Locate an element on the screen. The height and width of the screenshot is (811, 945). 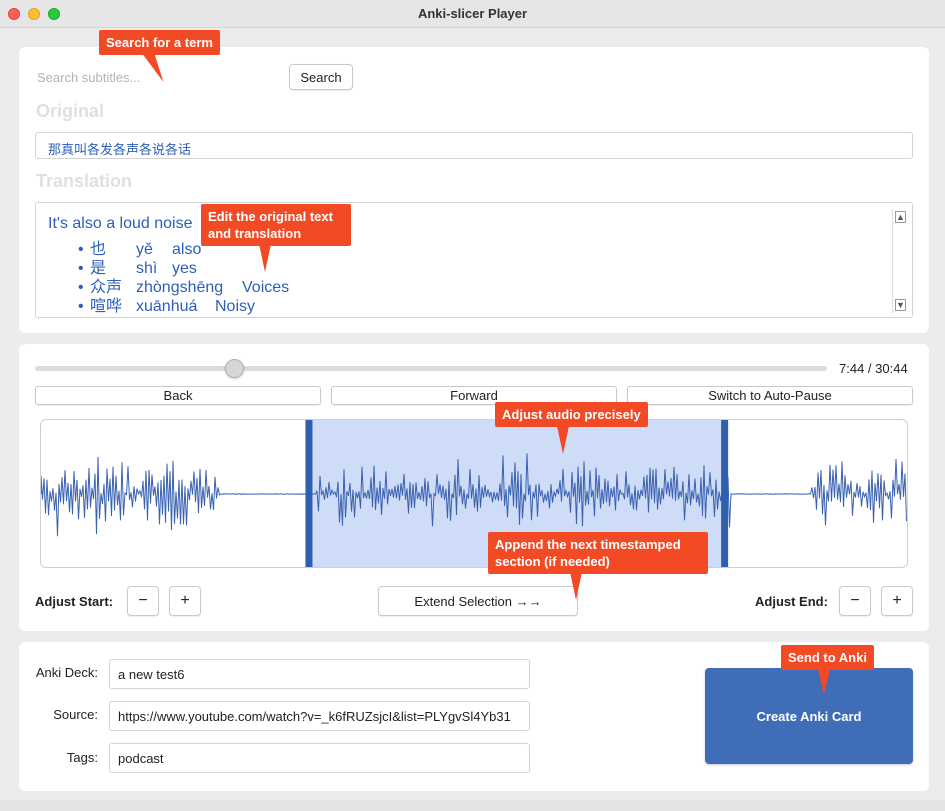
selection-end-handle is located at coordinates (725, 493).